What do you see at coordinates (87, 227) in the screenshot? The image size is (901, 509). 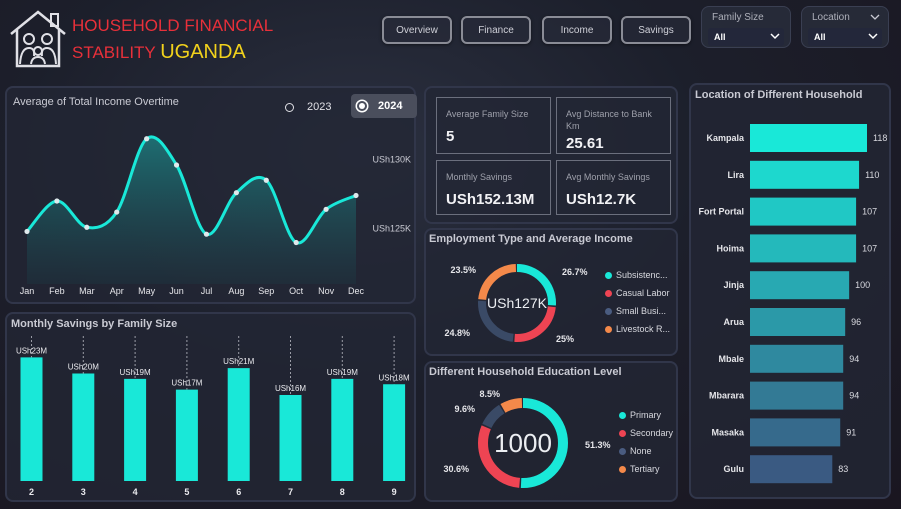 I see `income-point-mar` at bounding box center [87, 227].